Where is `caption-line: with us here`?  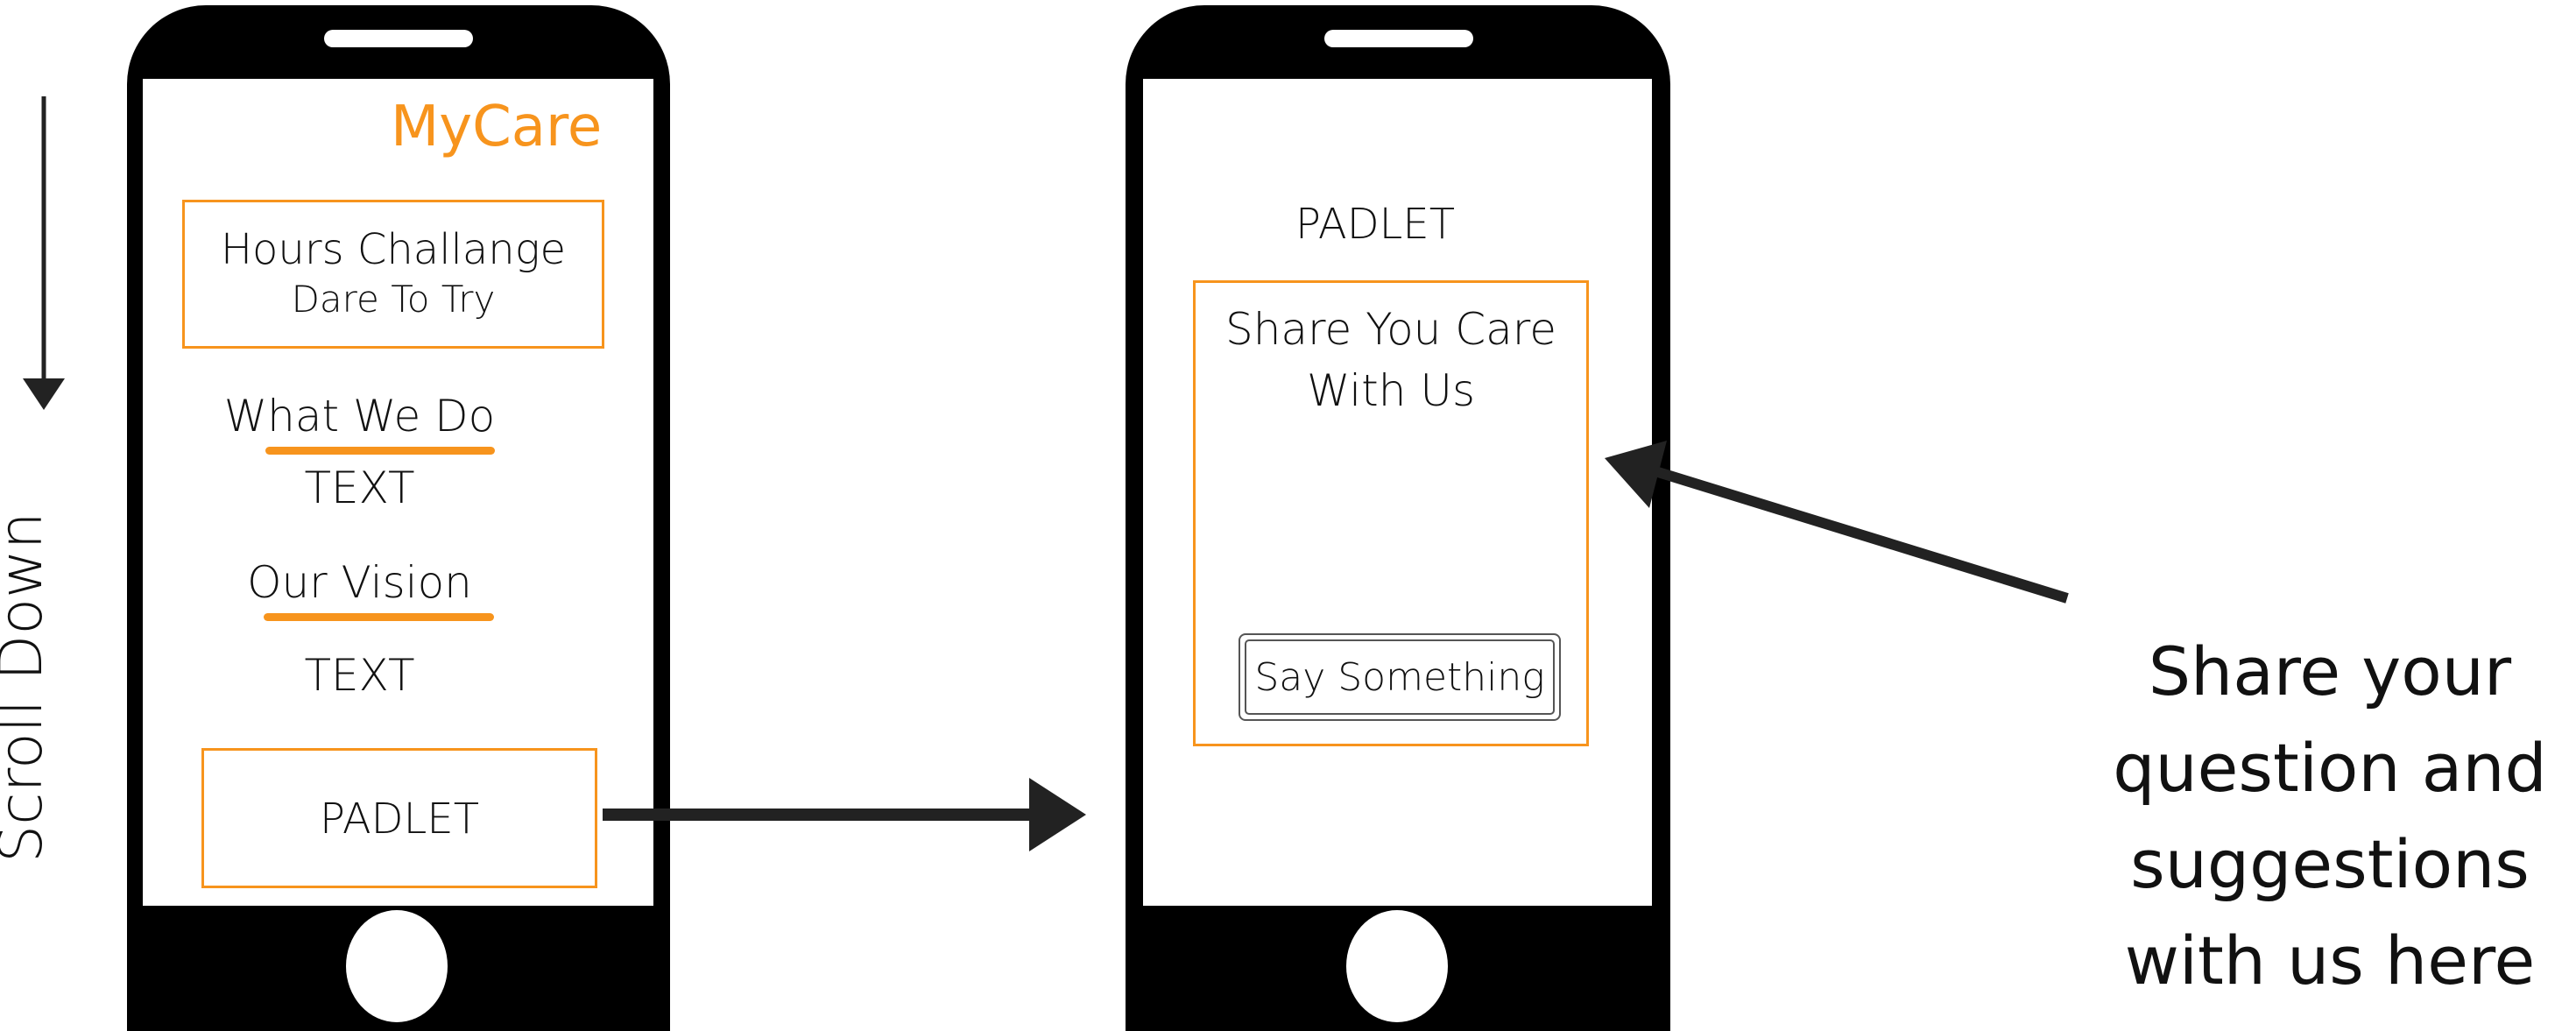 caption-line: with us here is located at coordinates (2330, 961).